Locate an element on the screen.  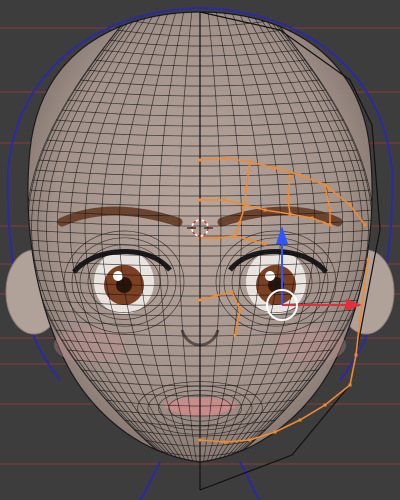
left-eye-highlight is located at coordinates (118, 276).